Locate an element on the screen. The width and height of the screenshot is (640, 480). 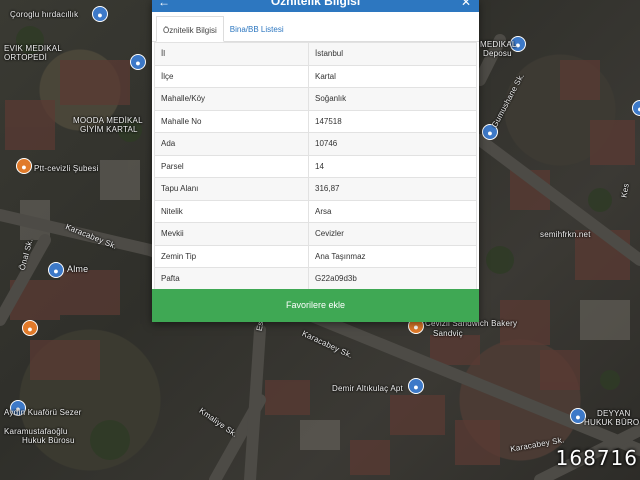
row-key: İl is located at coordinates (231, 54).